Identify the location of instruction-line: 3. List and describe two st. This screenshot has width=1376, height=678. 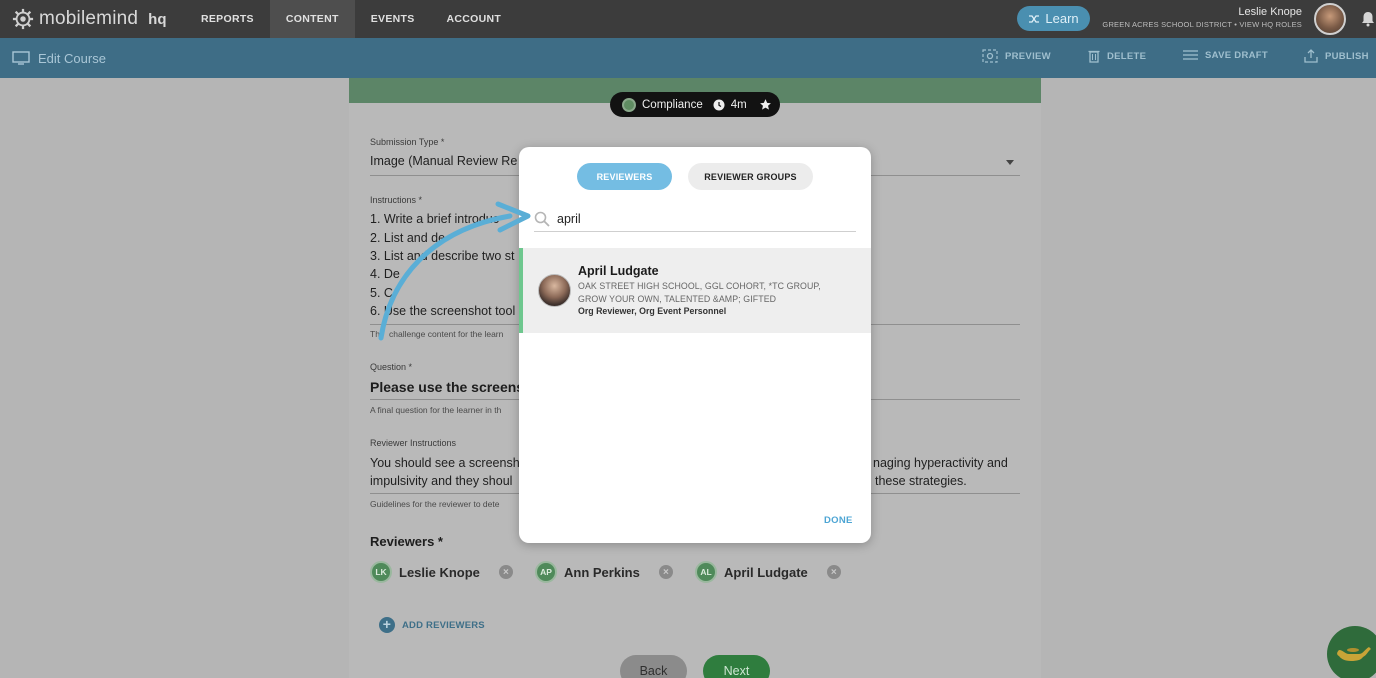
(442, 256).